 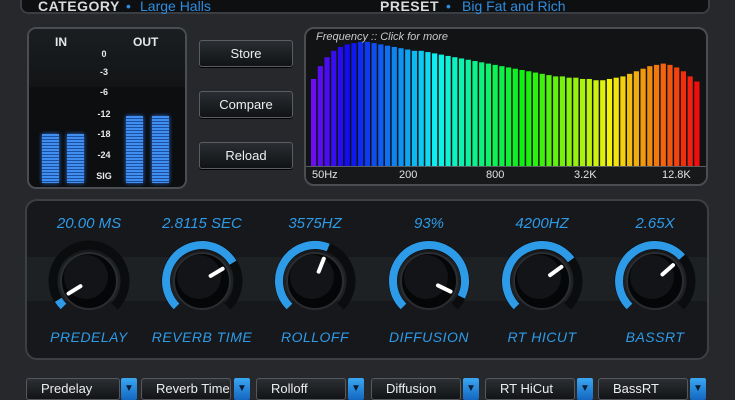 What do you see at coordinates (643, 389) in the screenshot?
I see `selector-bassrt: BassRT` at bounding box center [643, 389].